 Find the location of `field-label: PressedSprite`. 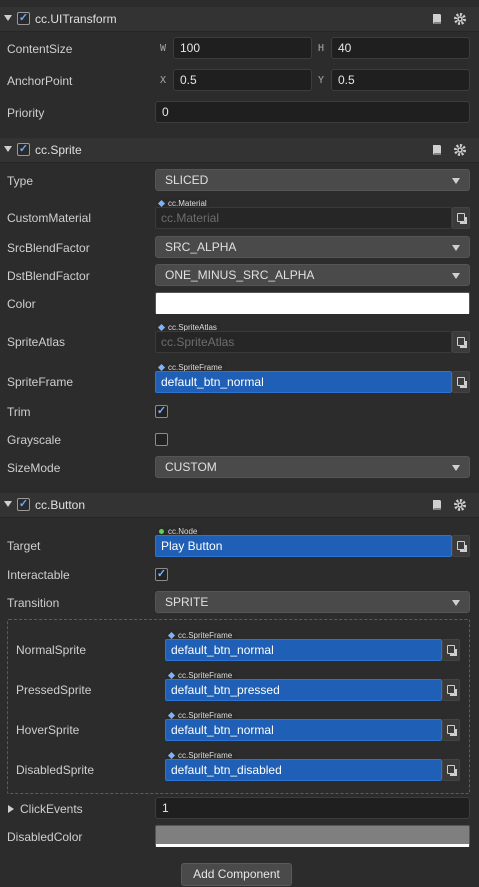

field-label: PressedSprite is located at coordinates (54, 690).